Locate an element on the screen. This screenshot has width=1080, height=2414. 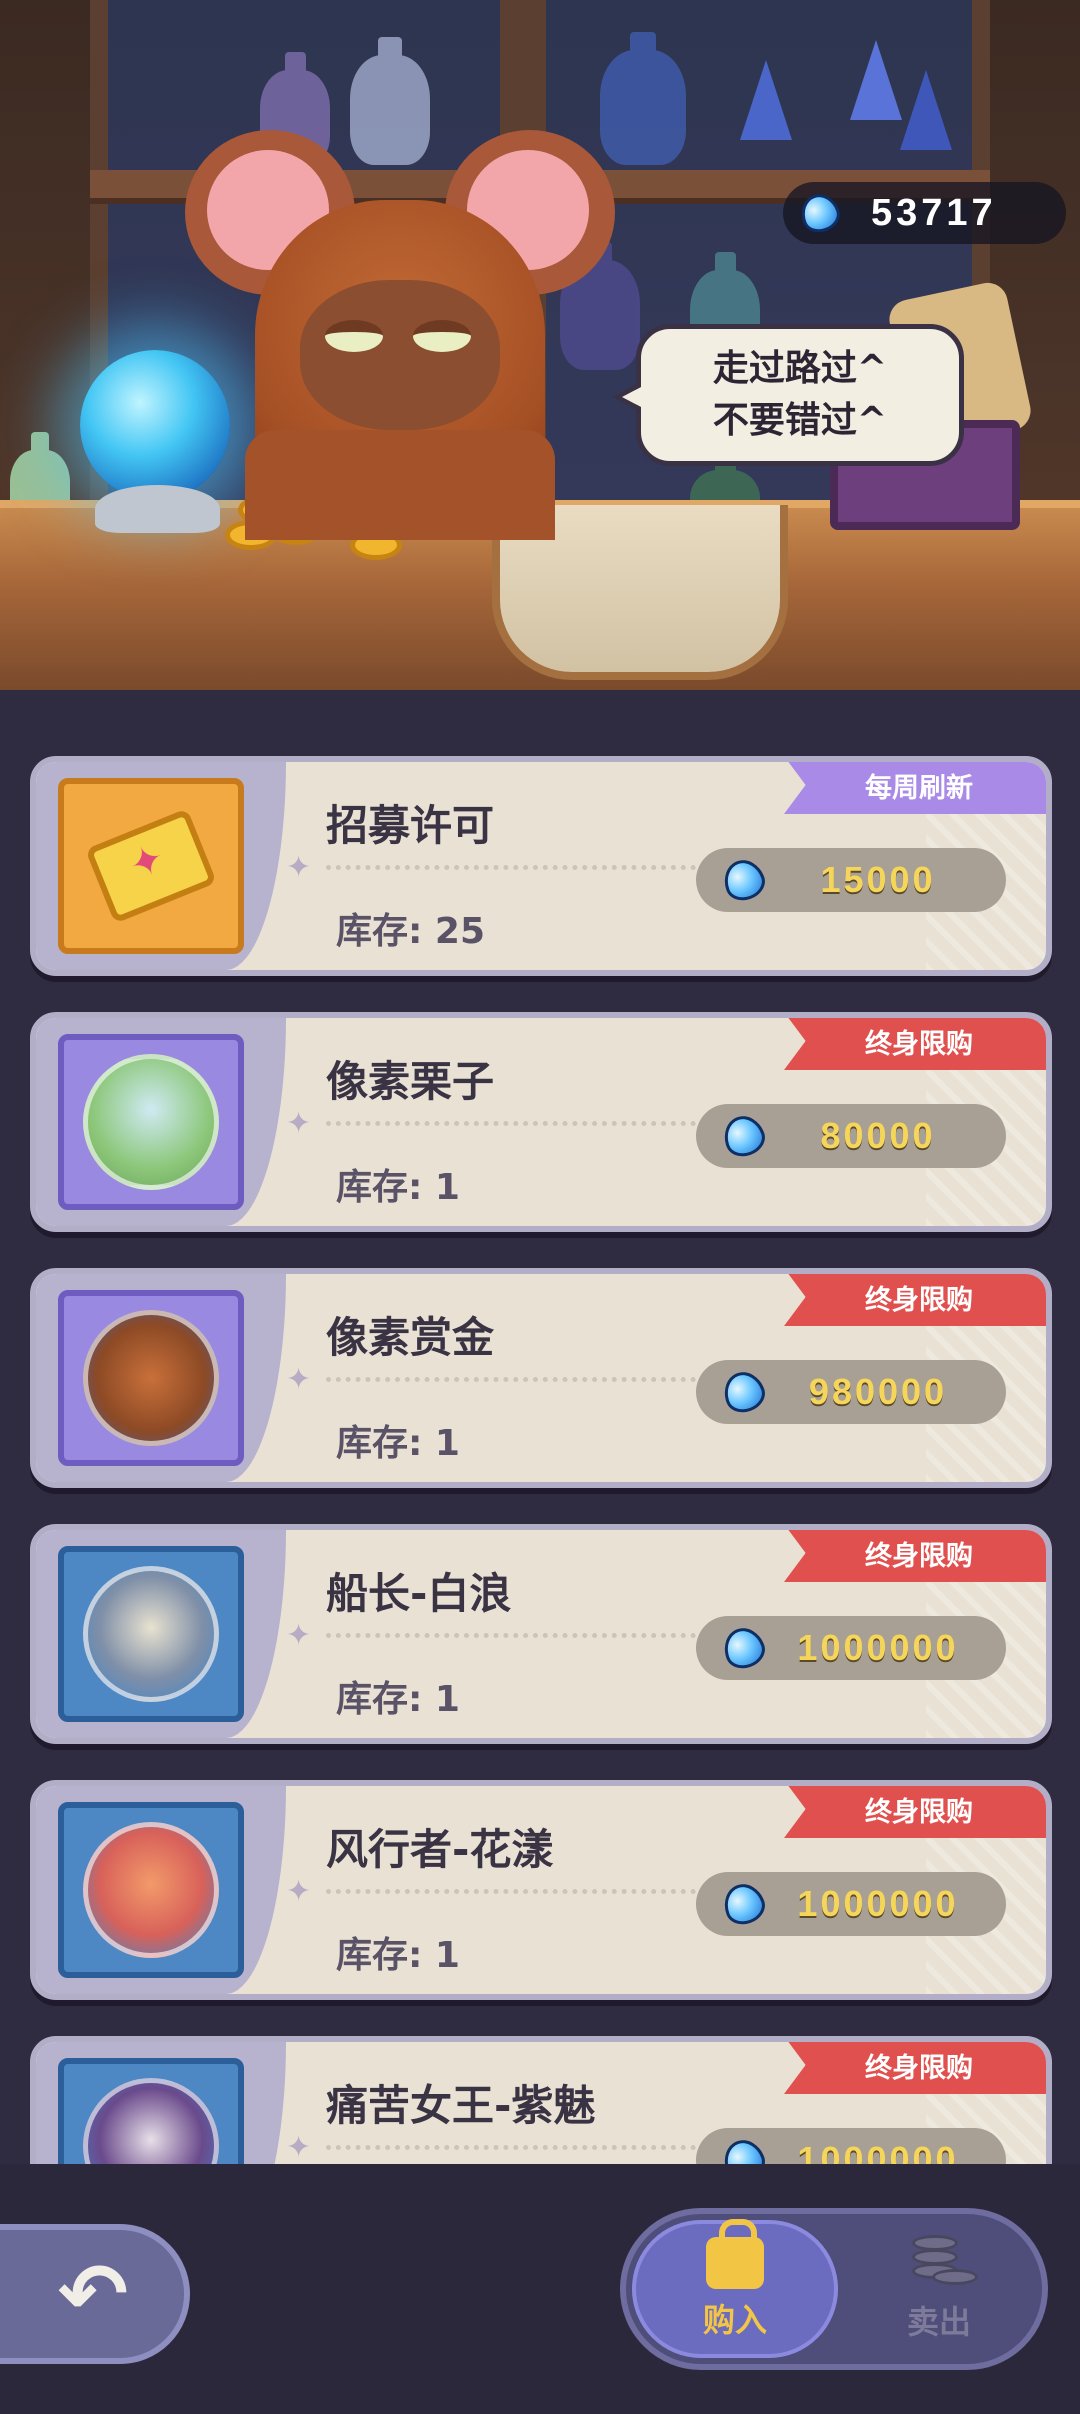
shop-item-card: ✦ 痛苦女王-紫魅 1000000 终身限购 is located at coordinates (541, 2100).